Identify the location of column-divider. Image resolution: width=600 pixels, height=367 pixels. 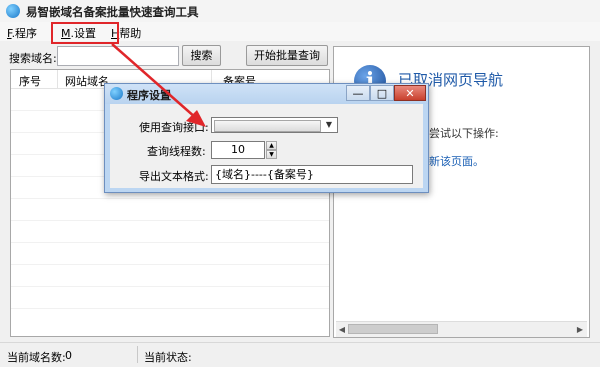
(57, 79).